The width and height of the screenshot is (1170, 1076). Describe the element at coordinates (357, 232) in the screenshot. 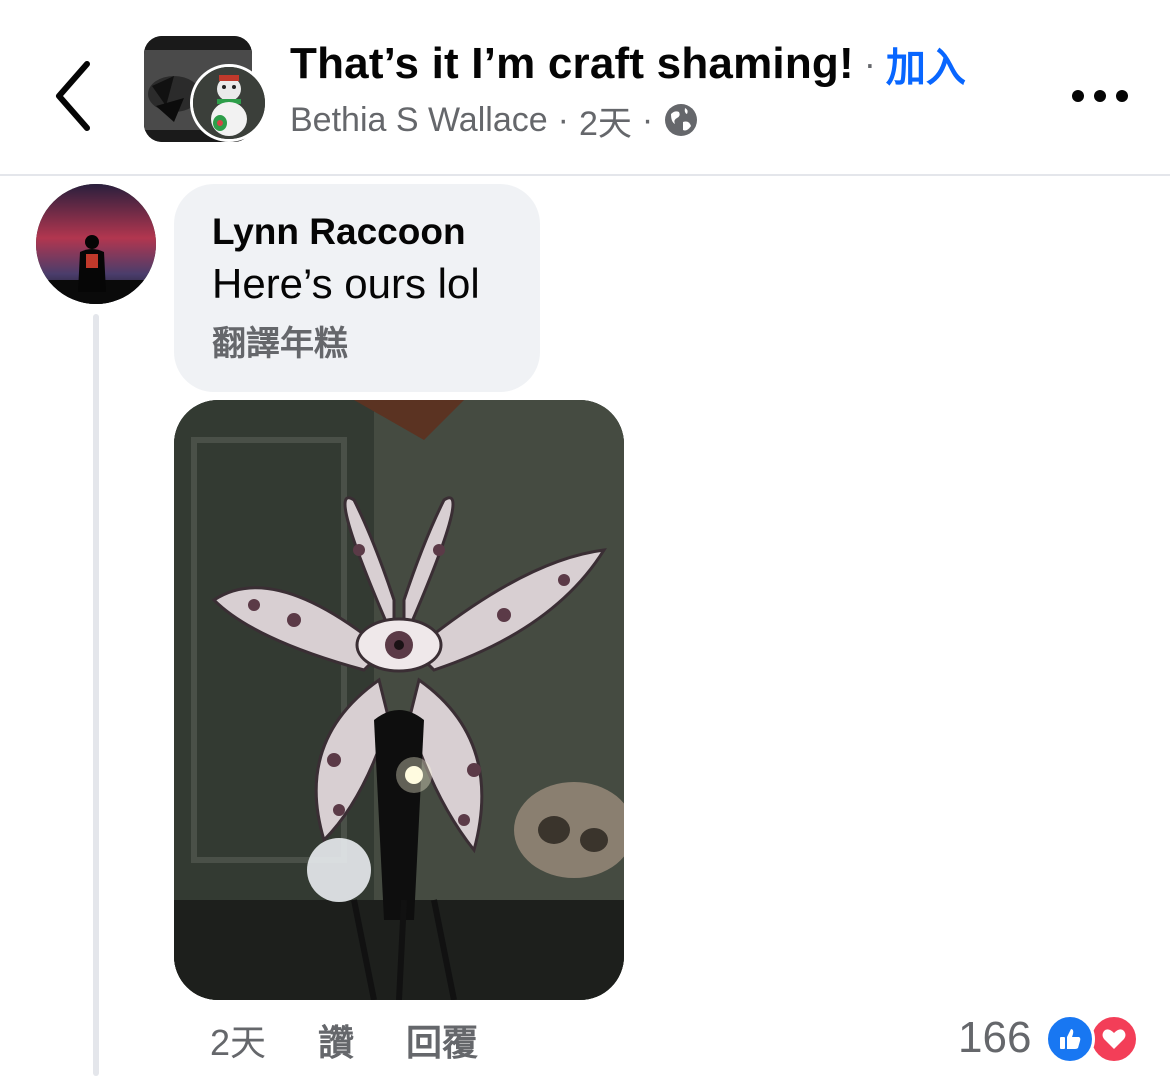

I see `comment-author: Lynn Raccoon` at that location.